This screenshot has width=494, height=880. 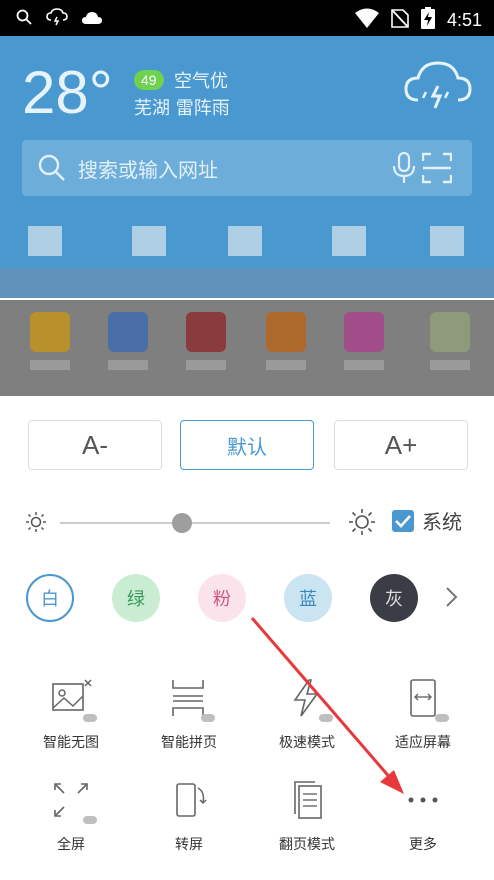 What do you see at coordinates (73, 802) in the screenshot?
I see `fullscreen-icon` at bounding box center [73, 802].